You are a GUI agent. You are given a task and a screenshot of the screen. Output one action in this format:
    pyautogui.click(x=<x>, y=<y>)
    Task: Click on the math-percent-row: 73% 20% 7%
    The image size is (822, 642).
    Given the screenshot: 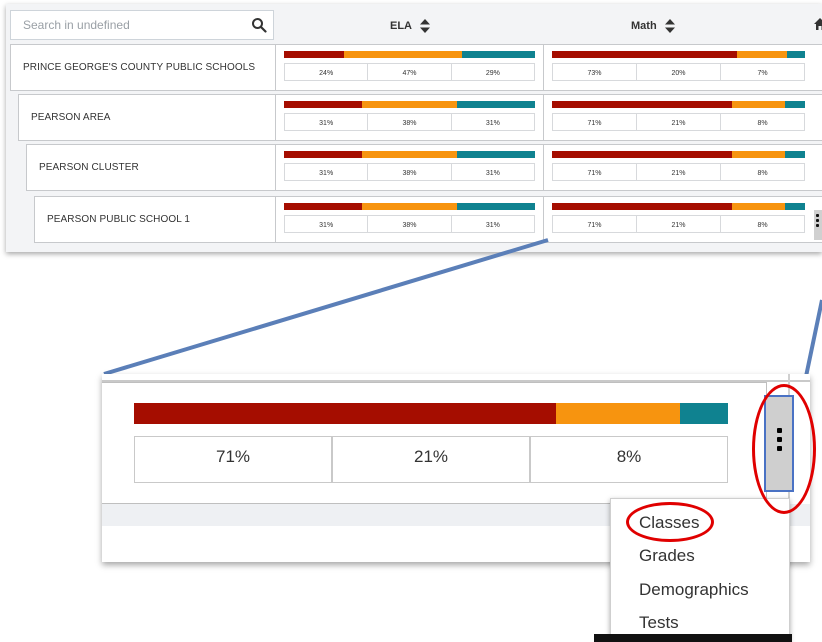 What is the action you would take?
    pyautogui.click(x=678, y=72)
    